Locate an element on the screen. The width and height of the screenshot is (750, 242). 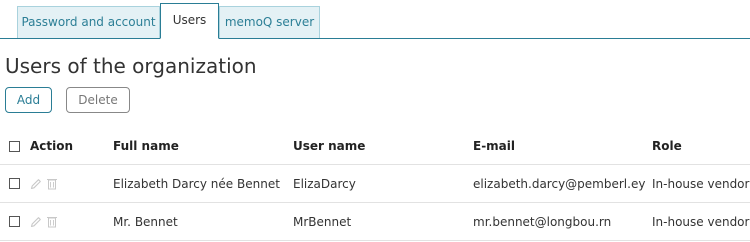
select-all-checkbox-cell is located at coordinates (14, 146).